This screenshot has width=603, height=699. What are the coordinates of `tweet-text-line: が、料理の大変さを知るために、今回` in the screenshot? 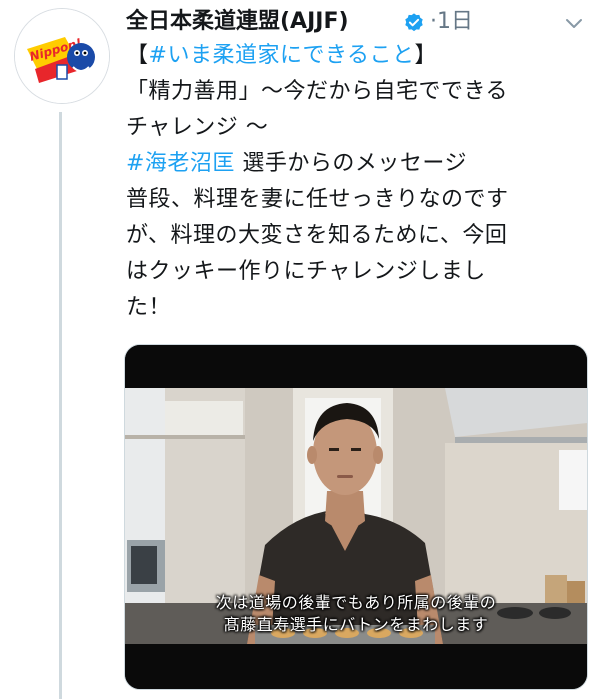 It's located at (361, 236).